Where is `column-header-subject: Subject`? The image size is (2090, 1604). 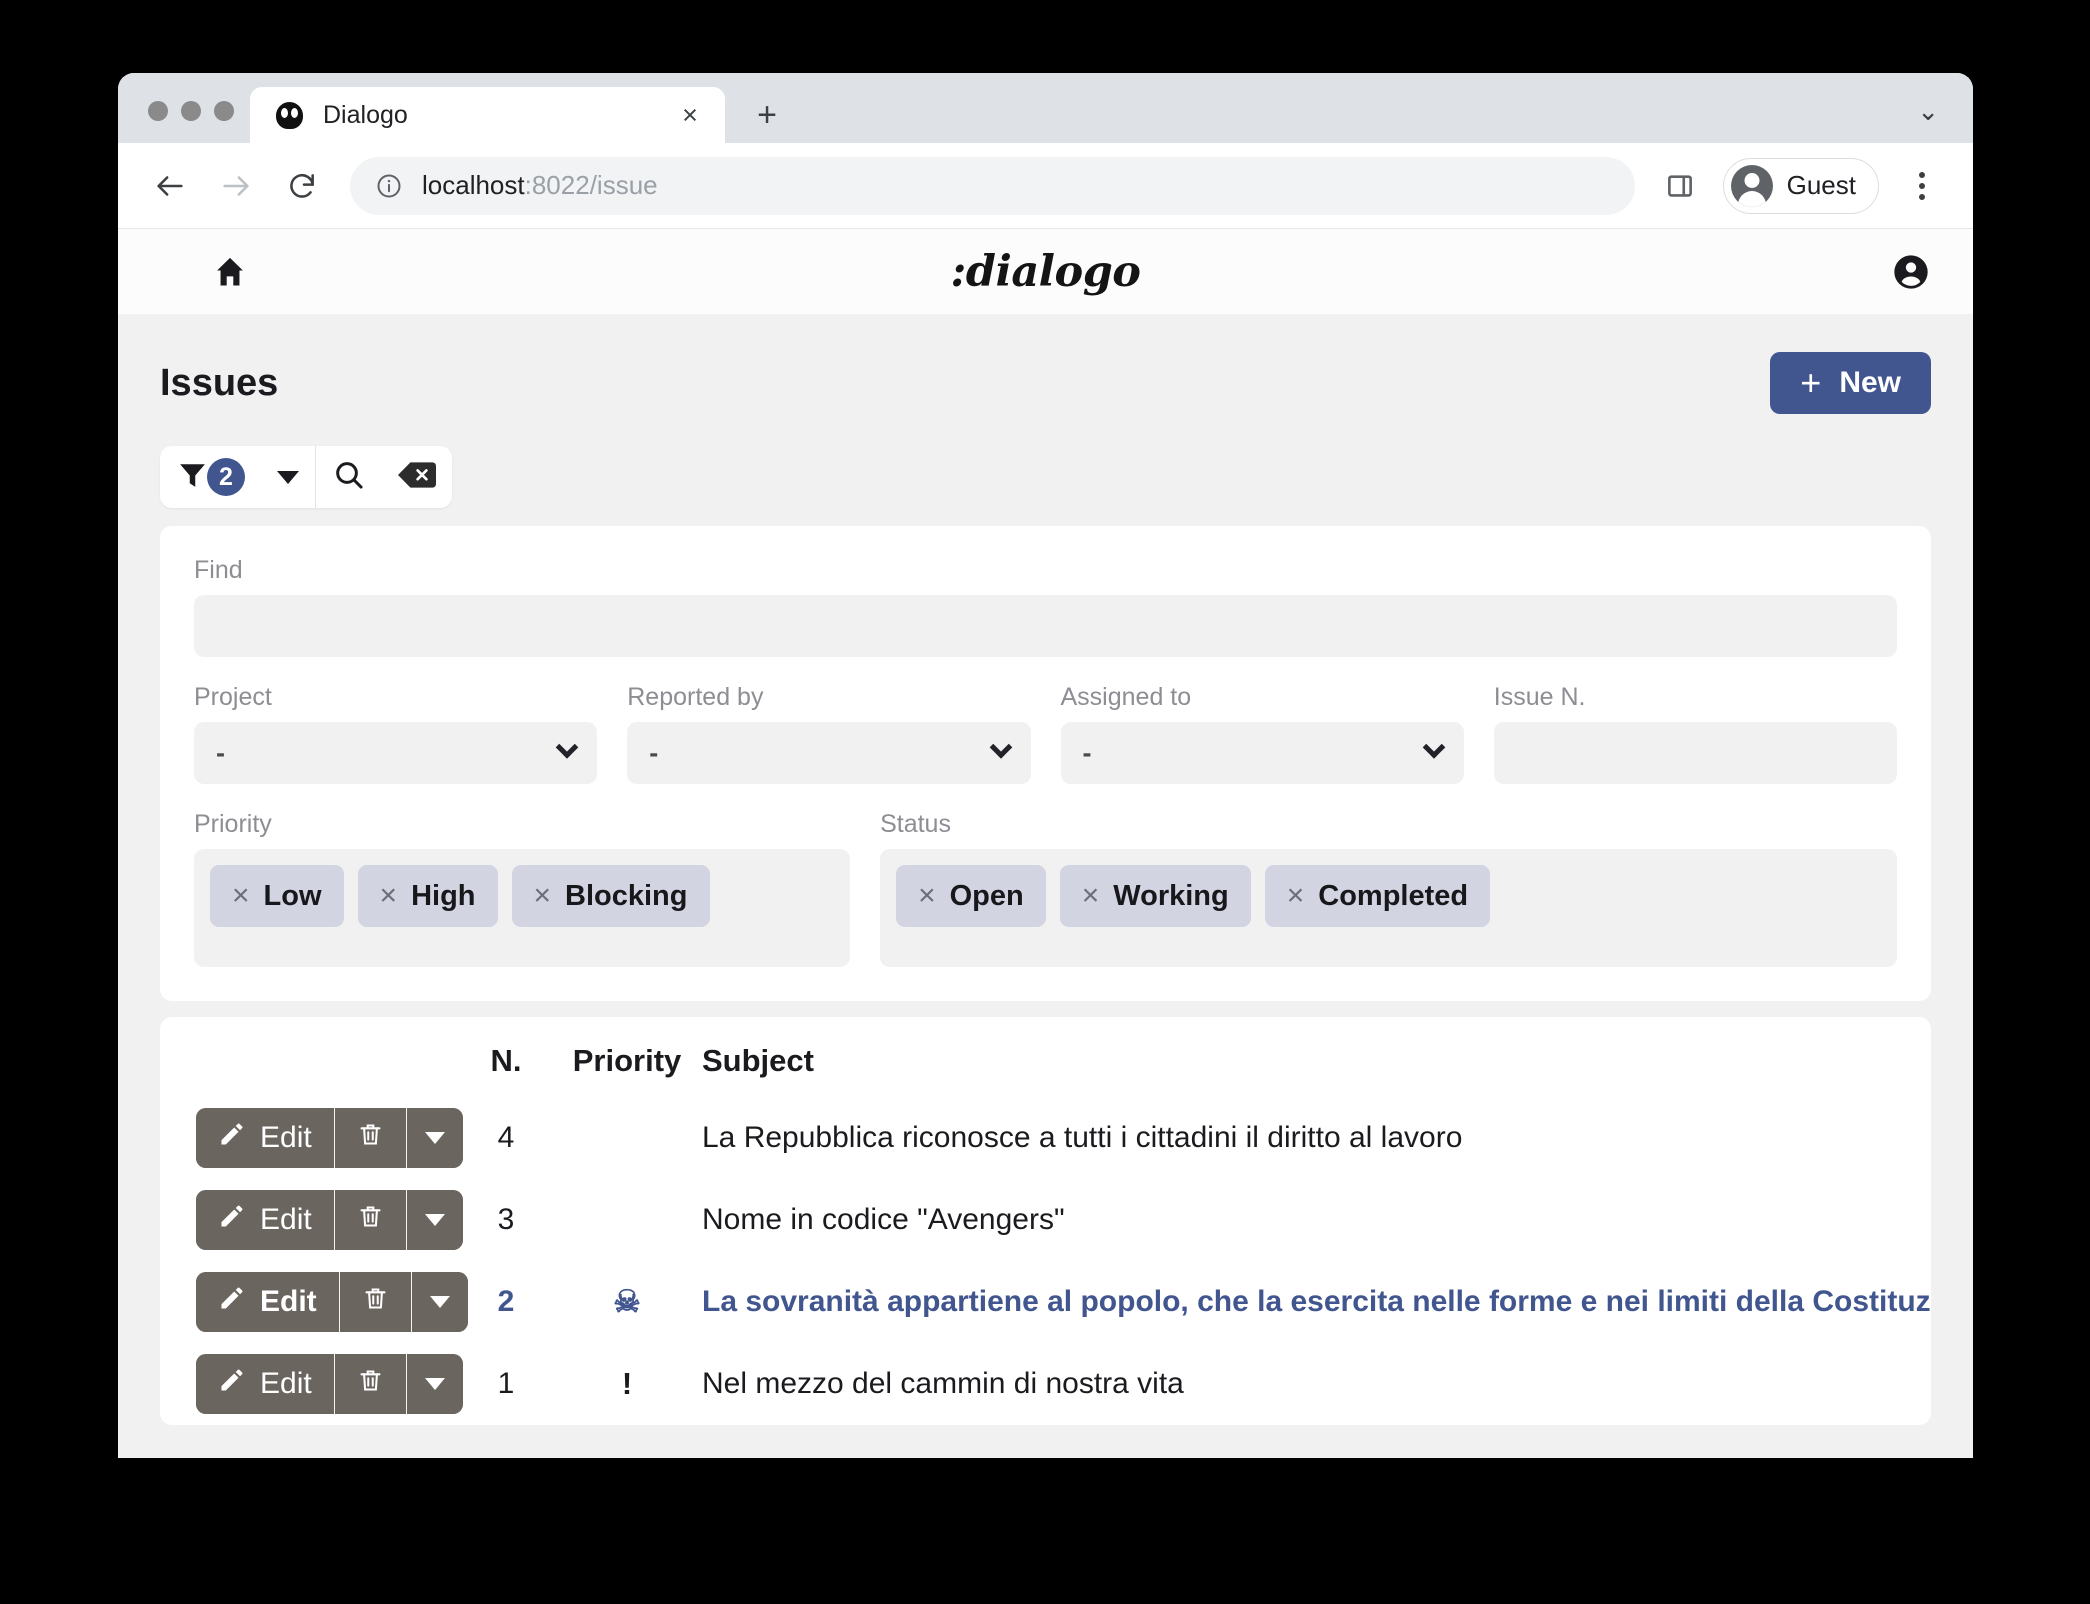 column-header-subject: Subject is located at coordinates (758, 1060).